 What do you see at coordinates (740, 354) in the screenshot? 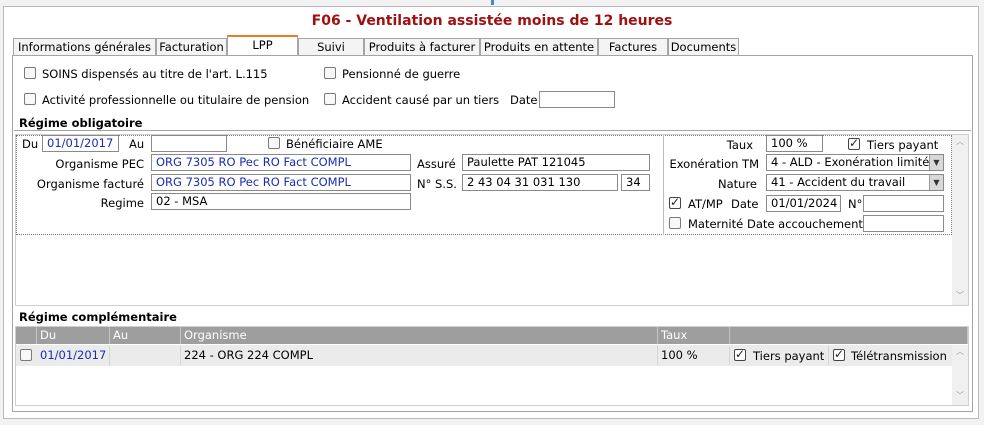
I see `row-tiers-payant-checkbox` at bounding box center [740, 354].